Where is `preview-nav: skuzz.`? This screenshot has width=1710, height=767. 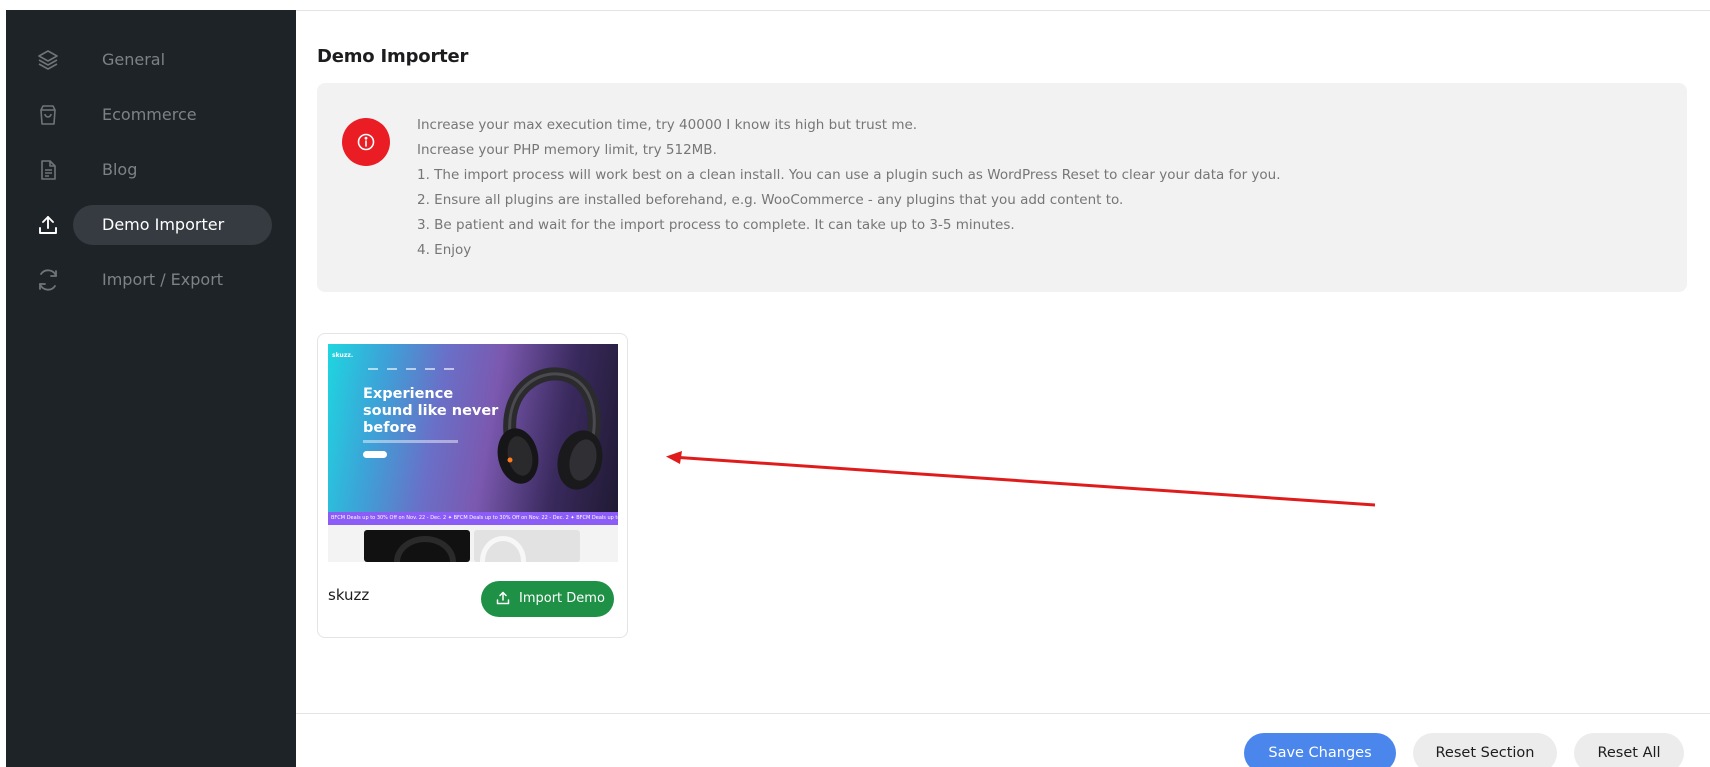
preview-nav: skuzz. is located at coordinates (473, 361).